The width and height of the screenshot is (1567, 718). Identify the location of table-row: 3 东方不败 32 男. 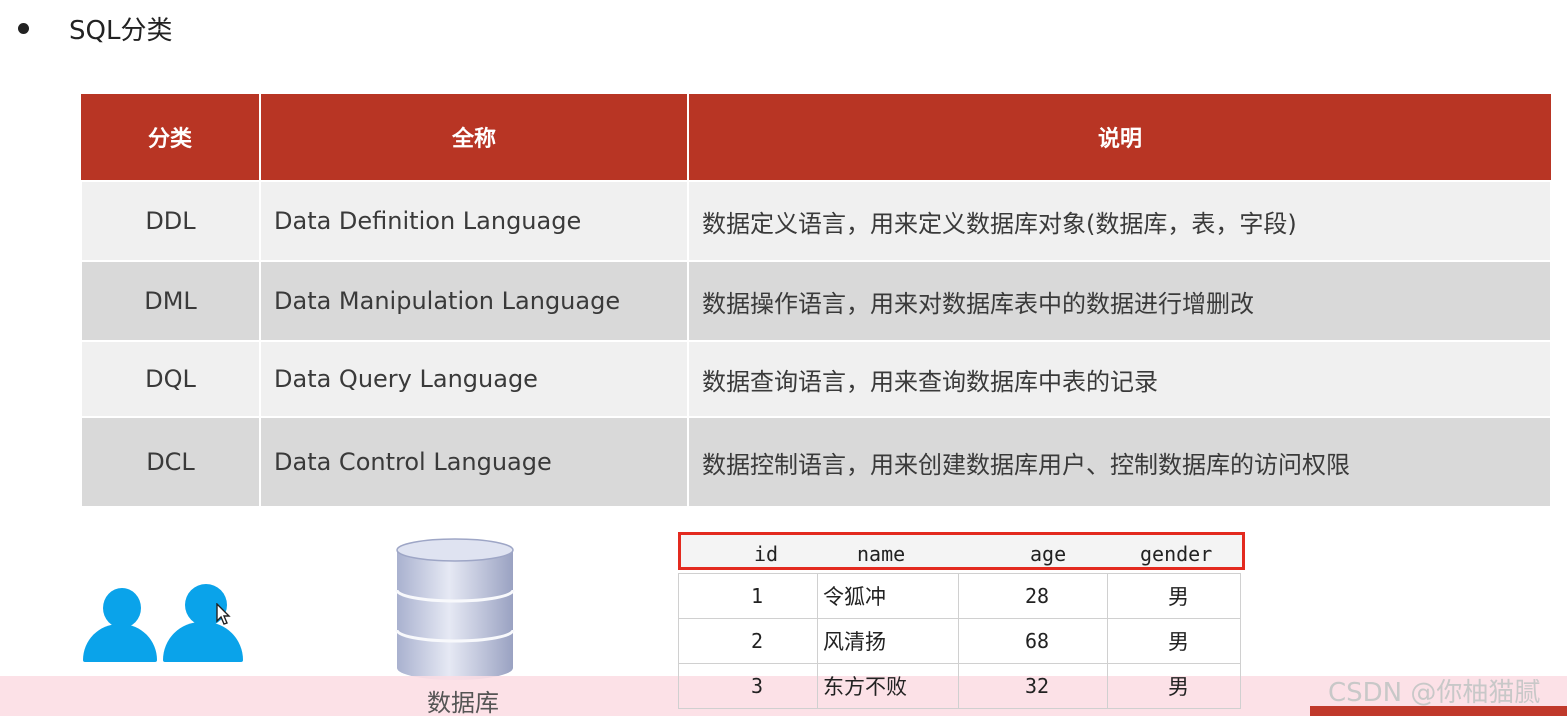
(959, 686).